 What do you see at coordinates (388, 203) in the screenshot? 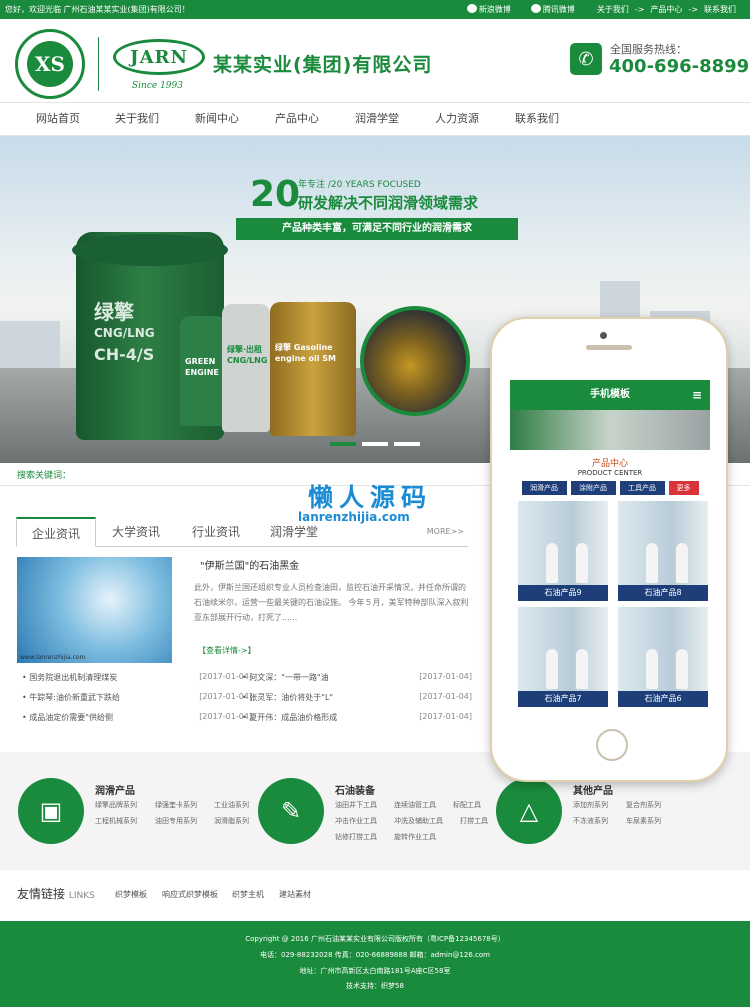
I see `banner-headline: 研发解决不同润滑领域需求` at bounding box center [388, 203].